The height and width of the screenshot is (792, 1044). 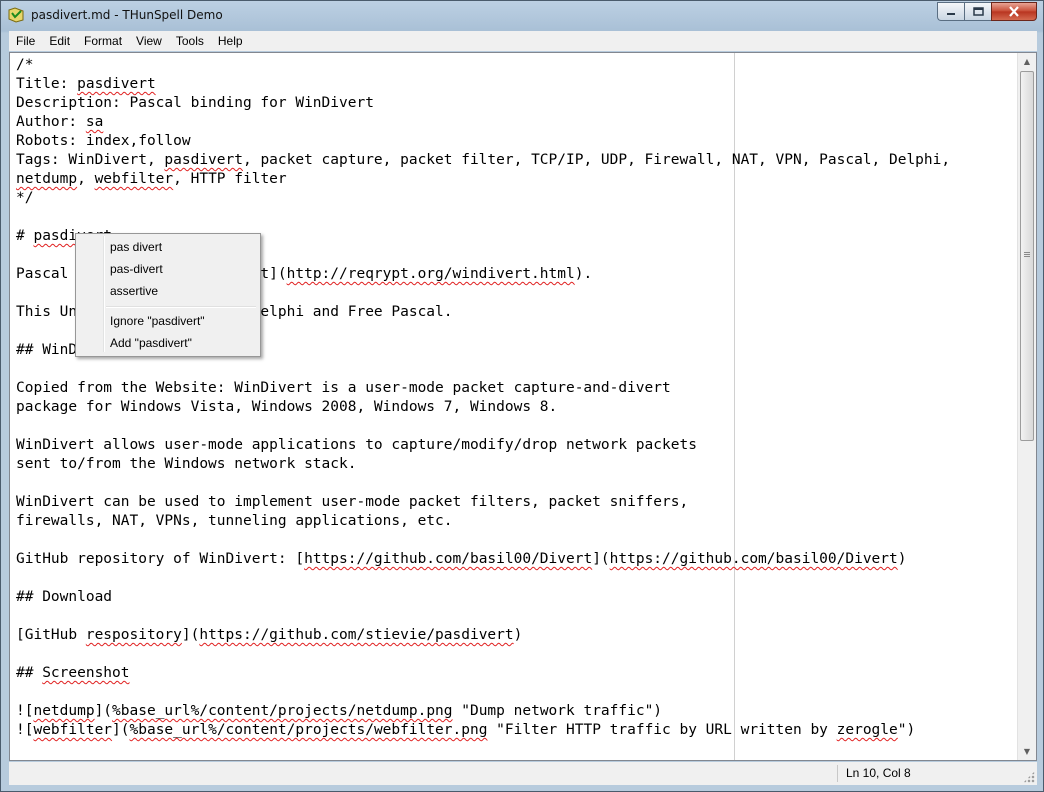 I want to click on text-run: Robots: index,follow, so click(x=103, y=141).